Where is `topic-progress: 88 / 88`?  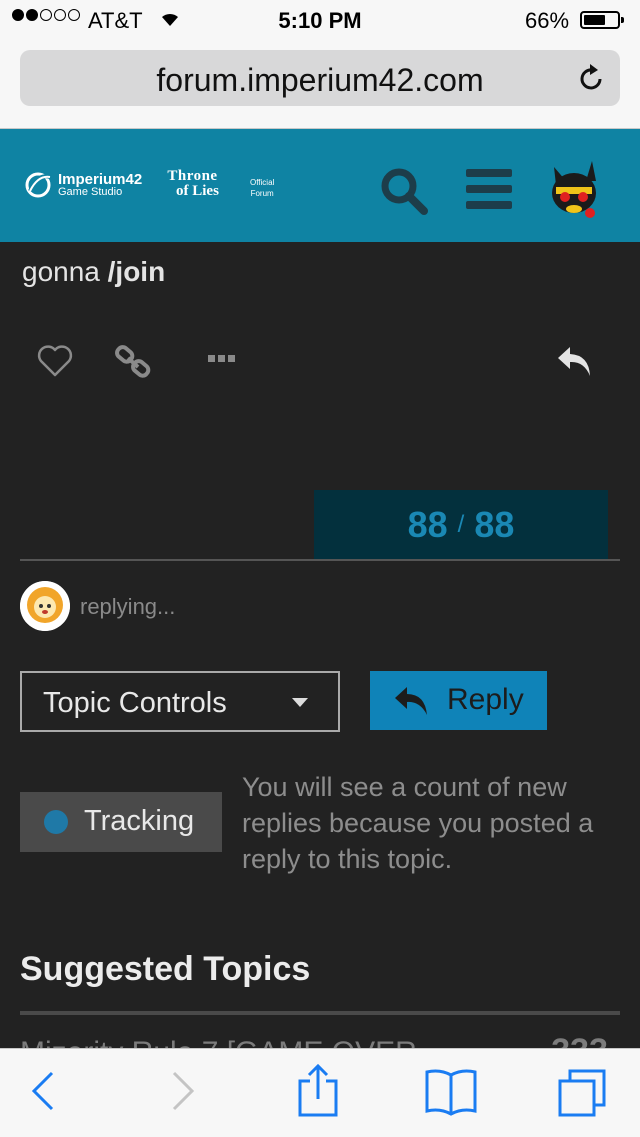
topic-progress: 88 / 88 is located at coordinates (461, 525).